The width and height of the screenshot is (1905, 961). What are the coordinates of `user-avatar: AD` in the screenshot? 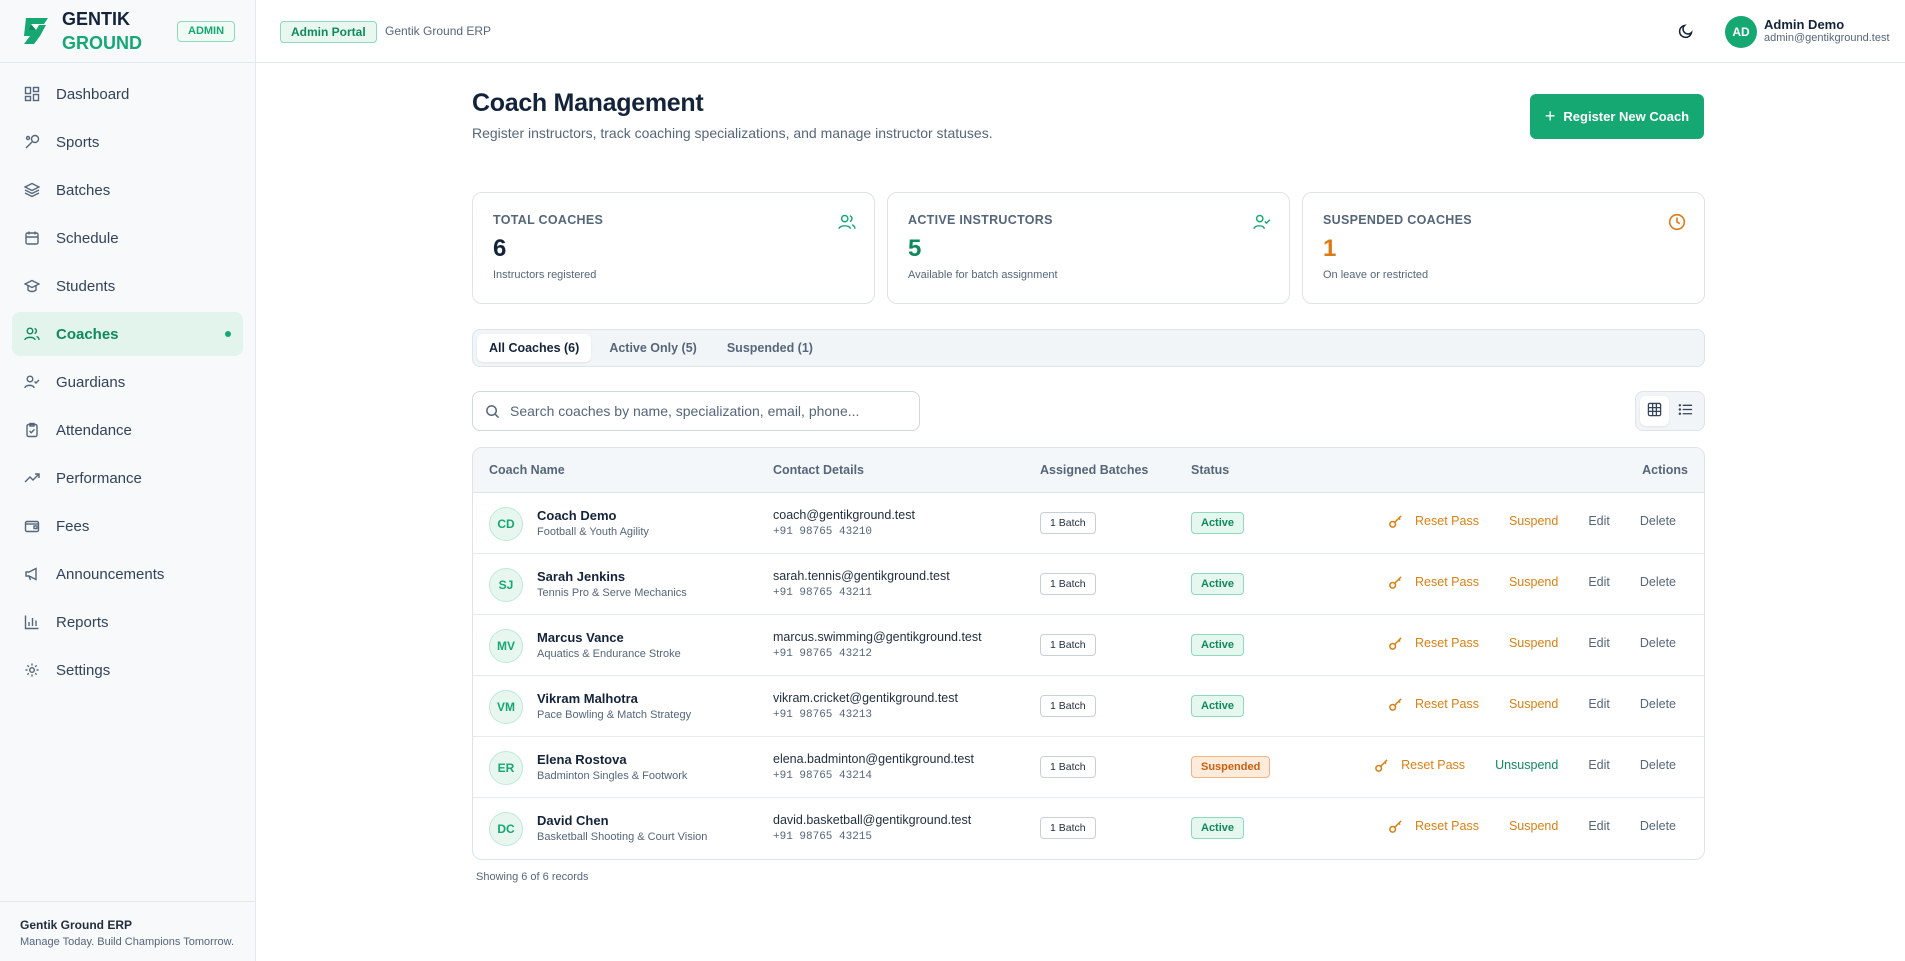 It's located at (1741, 32).